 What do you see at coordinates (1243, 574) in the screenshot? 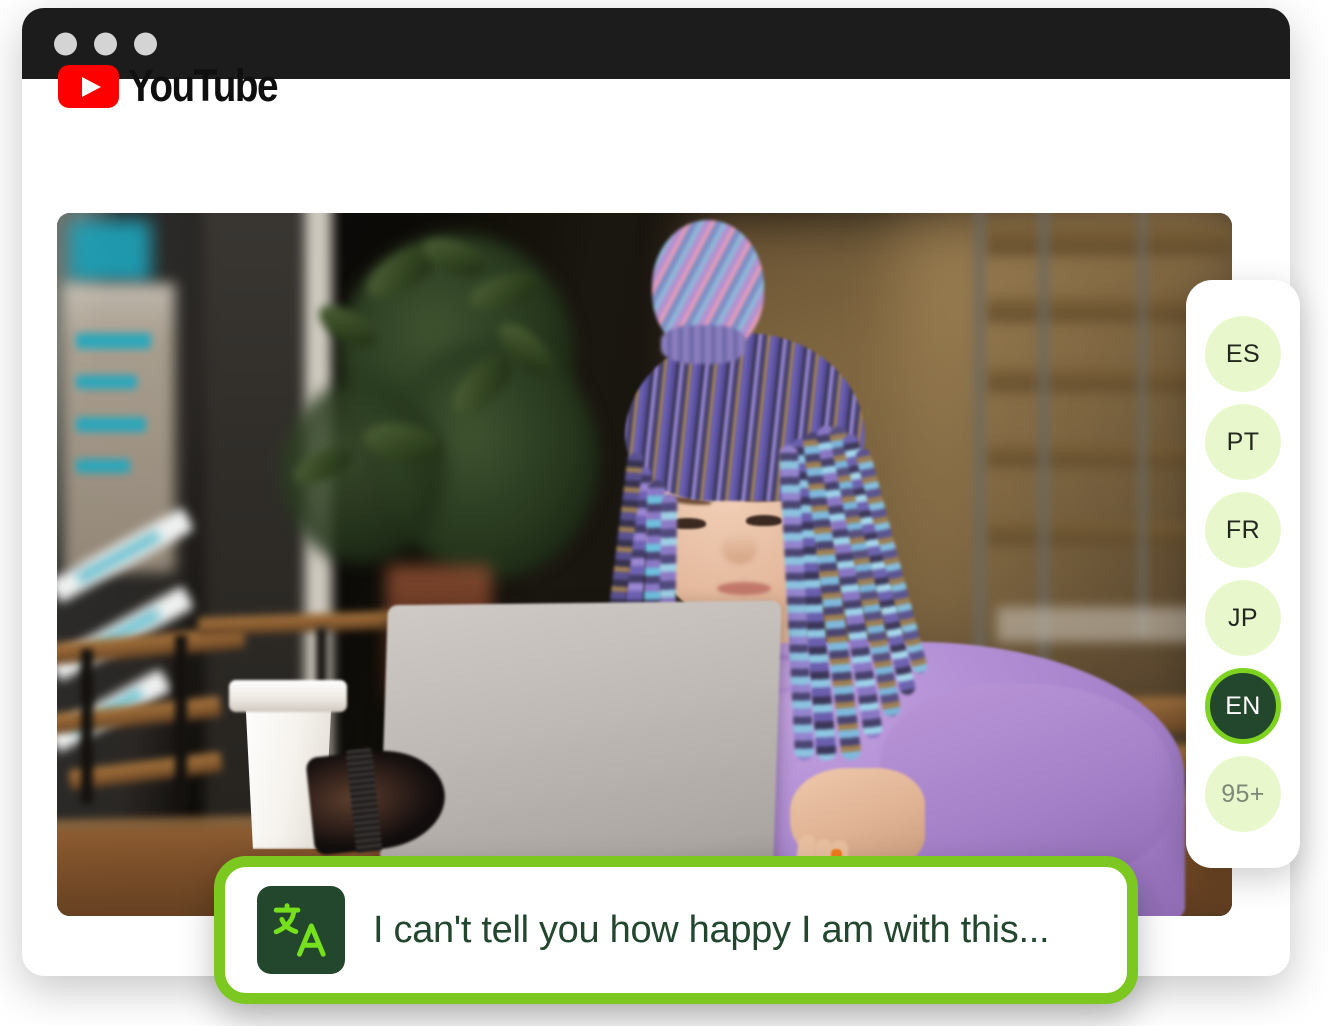
I see `language-selector-panel: ES PT FR JP EN 95+` at bounding box center [1243, 574].